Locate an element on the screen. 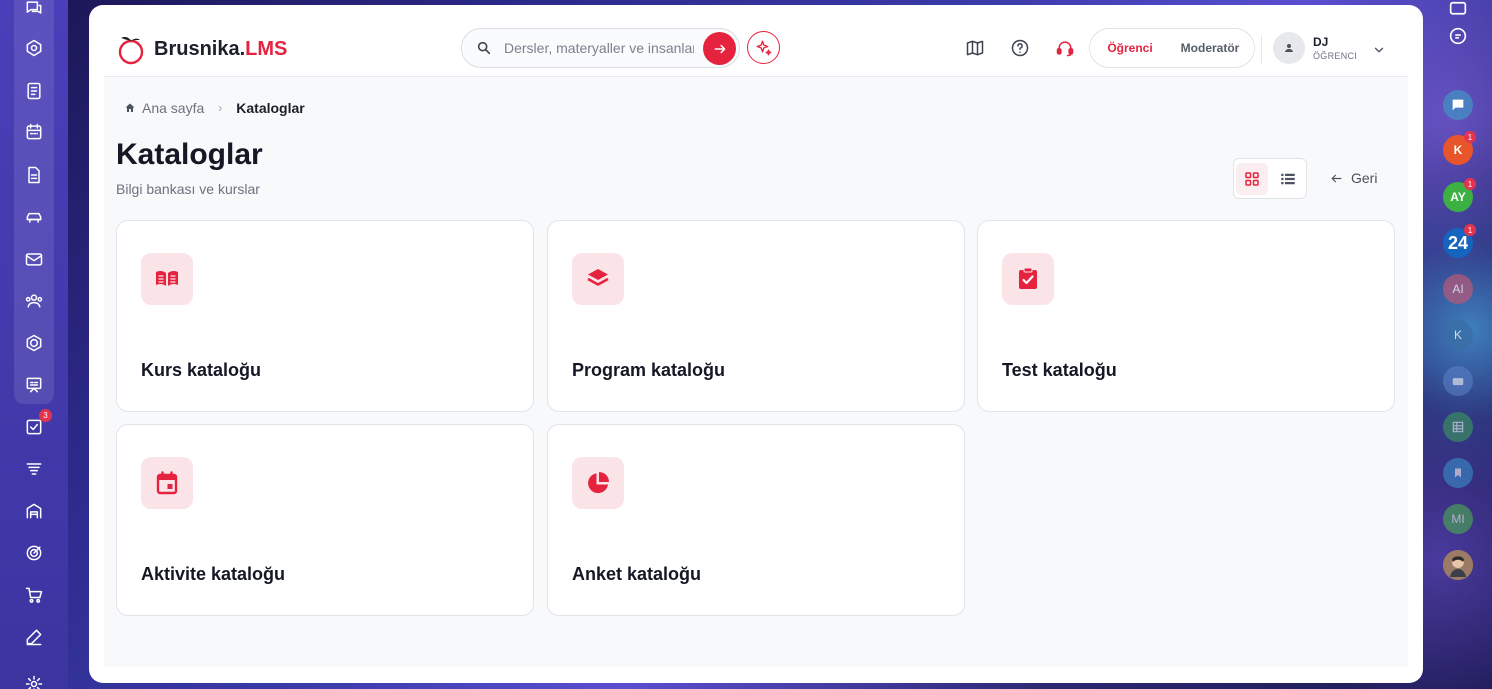  user-role: ÖĞRENCI is located at coordinates (1335, 56).